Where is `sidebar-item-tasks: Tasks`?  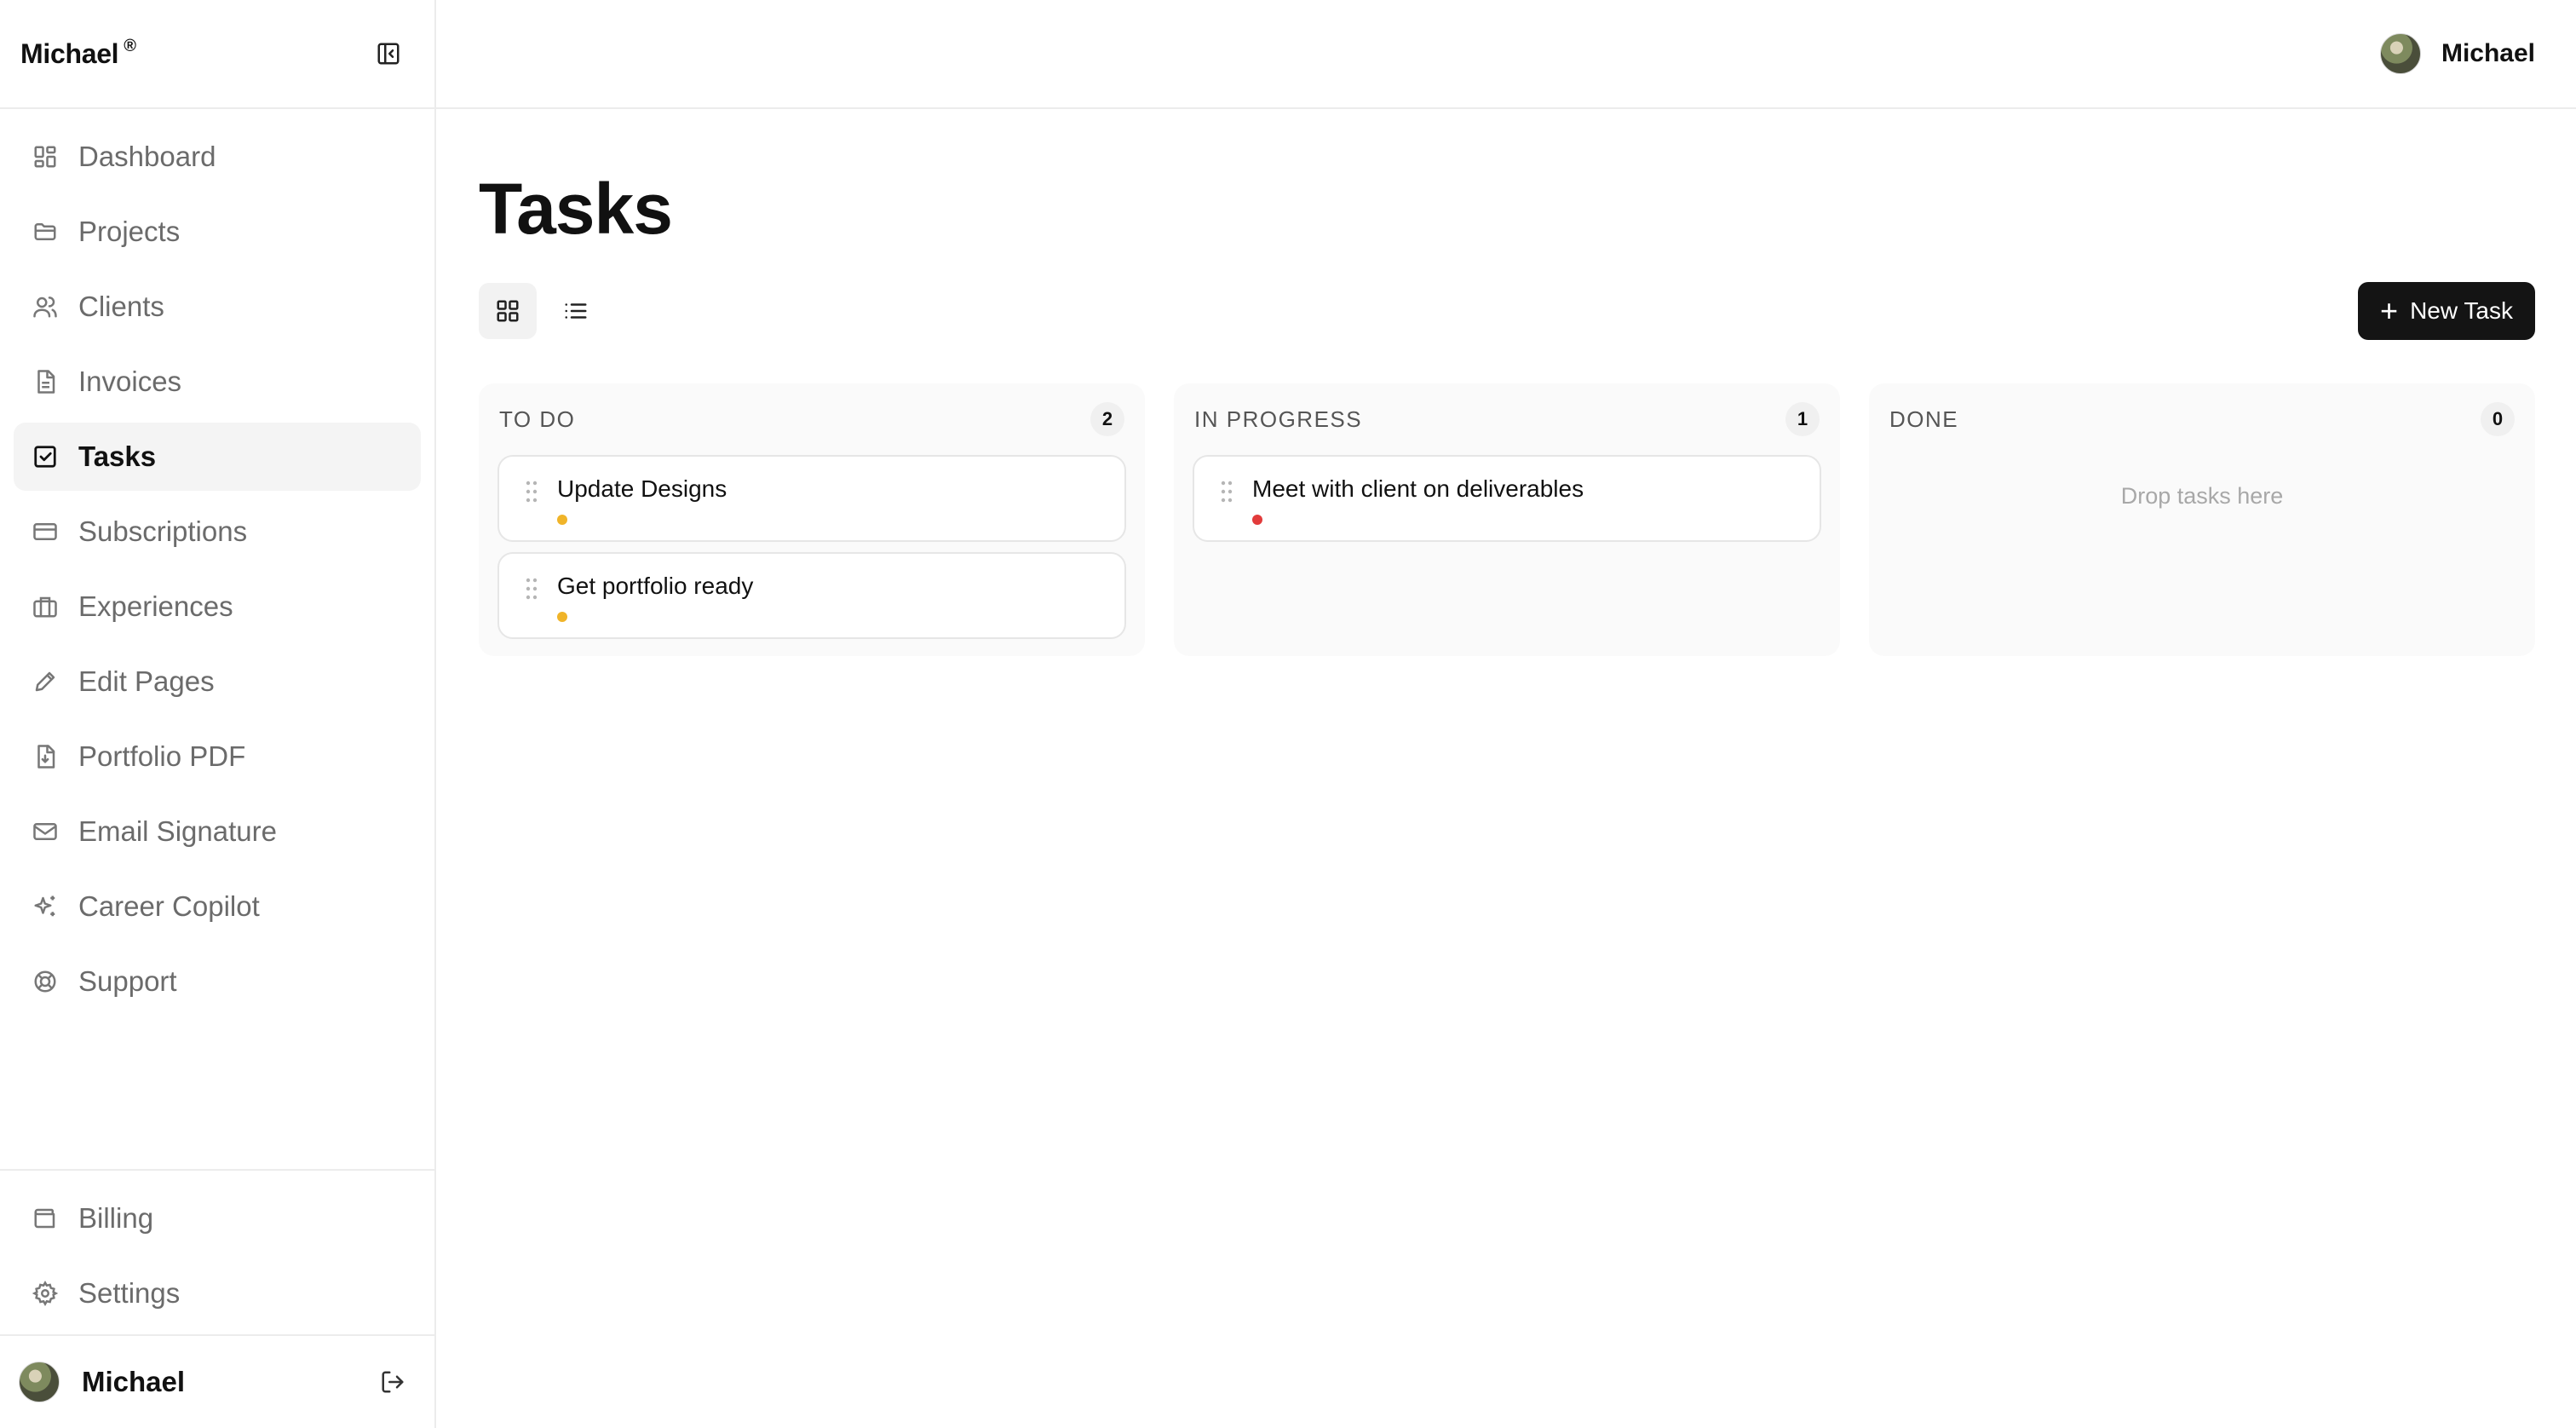 sidebar-item-tasks: Tasks is located at coordinates (217, 457).